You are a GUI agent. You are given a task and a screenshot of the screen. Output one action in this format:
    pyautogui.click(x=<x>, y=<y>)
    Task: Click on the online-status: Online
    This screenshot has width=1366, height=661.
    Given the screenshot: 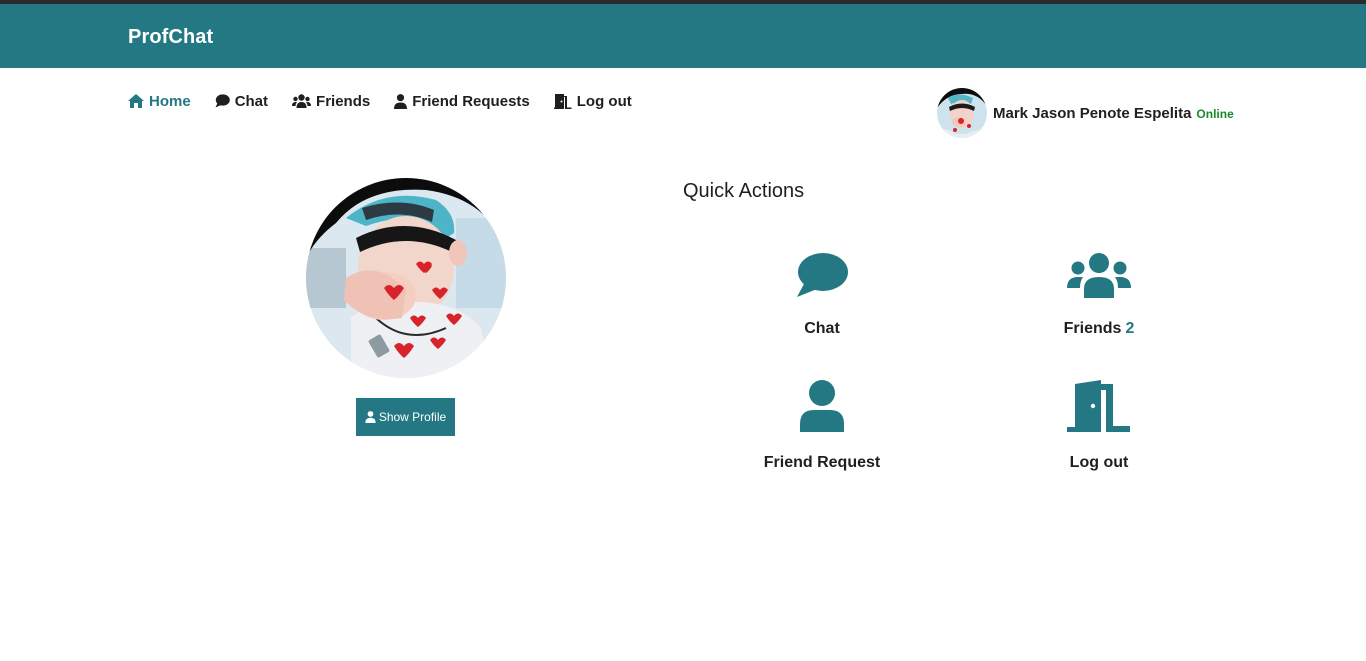 What is the action you would take?
    pyautogui.click(x=1215, y=114)
    